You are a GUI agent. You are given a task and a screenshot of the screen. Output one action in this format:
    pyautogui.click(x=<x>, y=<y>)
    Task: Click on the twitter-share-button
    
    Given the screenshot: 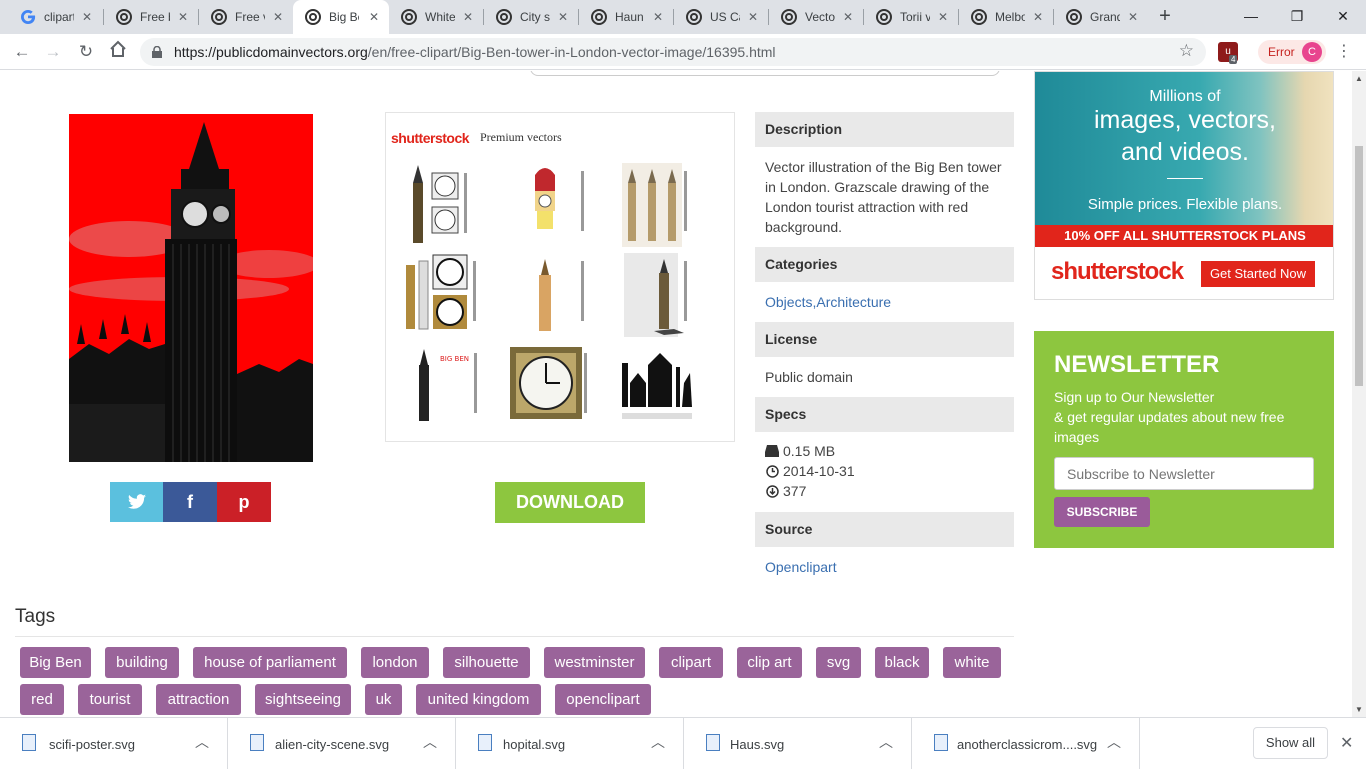 What is the action you would take?
    pyautogui.click(x=136, y=502)
    